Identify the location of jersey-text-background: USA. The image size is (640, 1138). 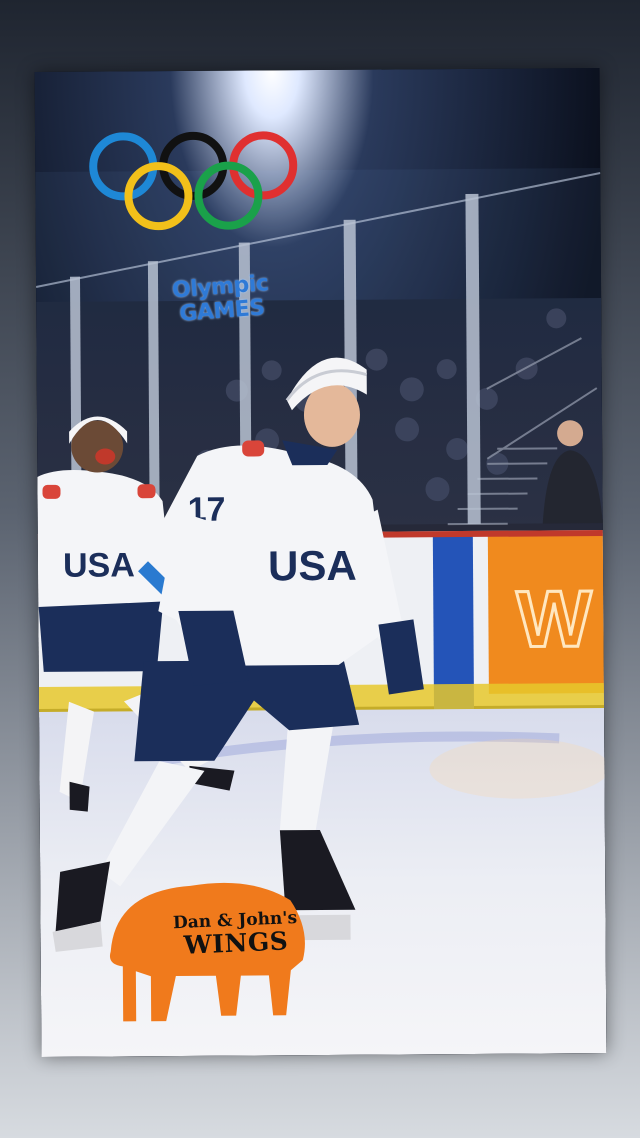
(99, 565).